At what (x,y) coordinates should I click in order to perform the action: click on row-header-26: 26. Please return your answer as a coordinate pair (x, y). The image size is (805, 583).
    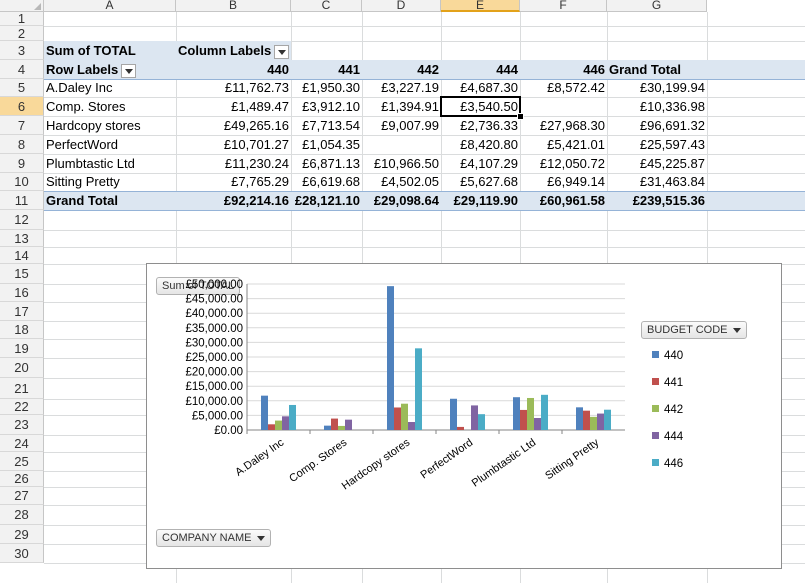
    Looking at the image, I should click on (22, 479).